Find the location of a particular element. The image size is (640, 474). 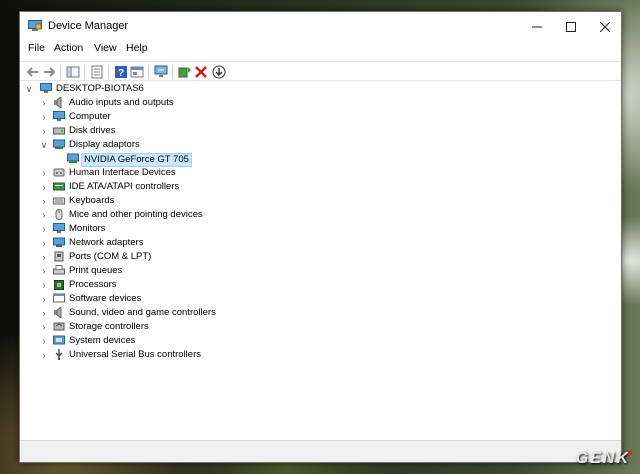

title-bar: Device Manager is located at coordinates (320, 27).